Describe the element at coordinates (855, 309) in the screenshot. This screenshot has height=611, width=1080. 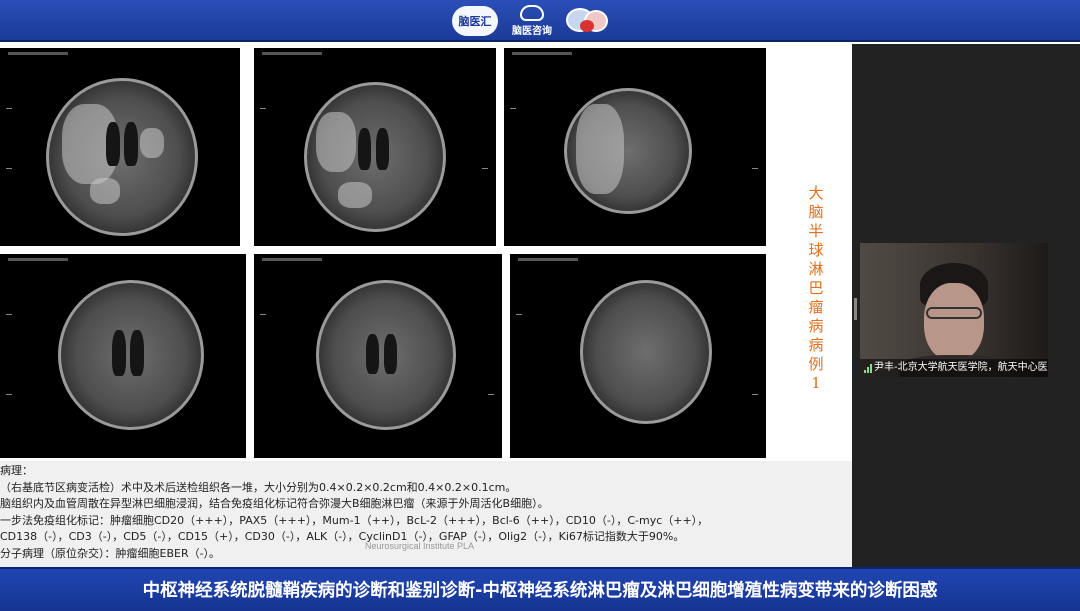
I see `panel-resize-handle` at that location.